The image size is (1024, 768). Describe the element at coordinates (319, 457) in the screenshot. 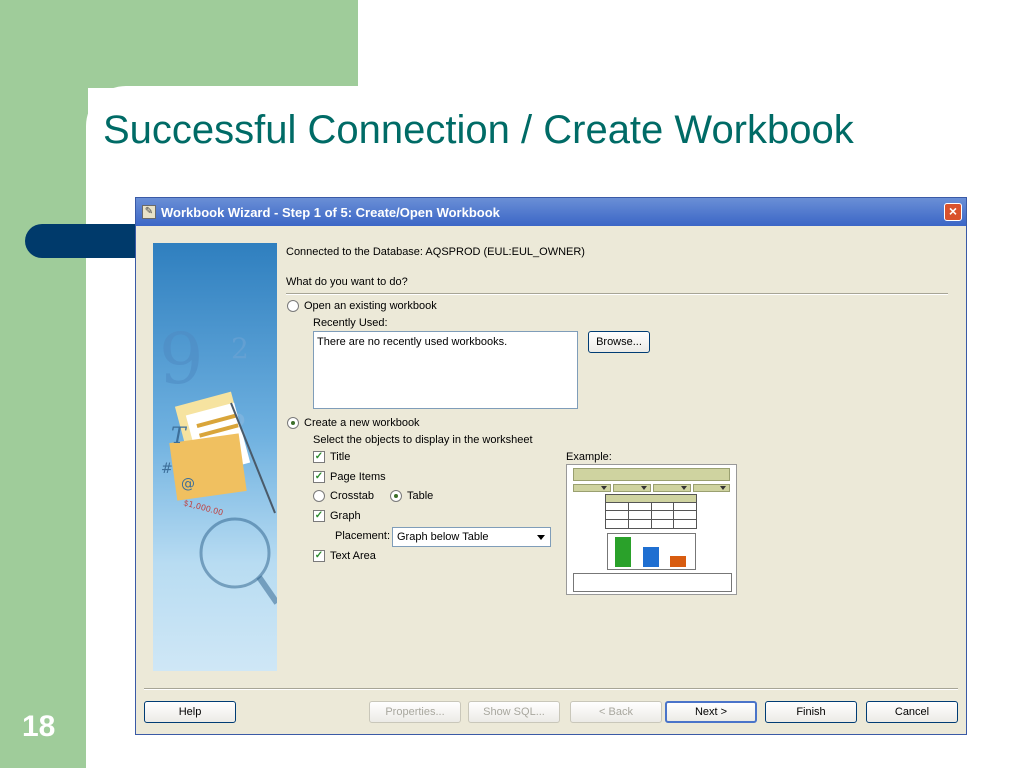

I see `title-checkbox: ✓` at that location.